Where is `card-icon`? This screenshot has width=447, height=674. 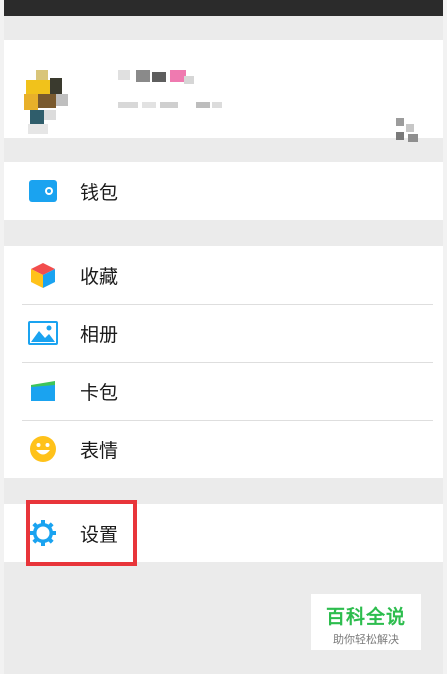
card-icon is located at coordinates (43, 391).